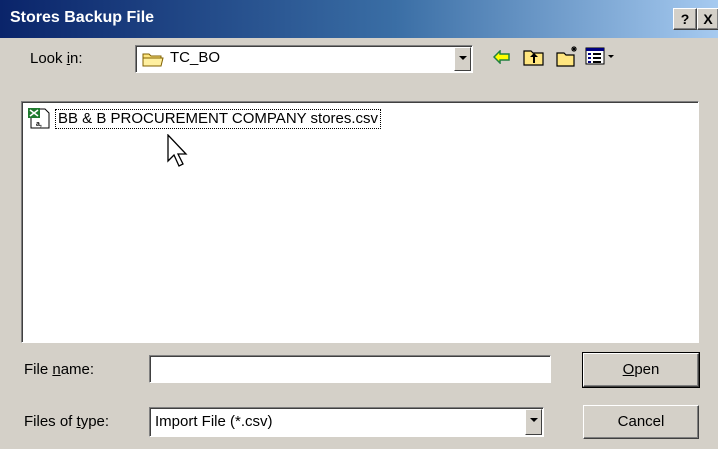  Describe the element at coordinates (533, 422) in the screenshot. I see `file-type-dropdown-arrow` at that location.